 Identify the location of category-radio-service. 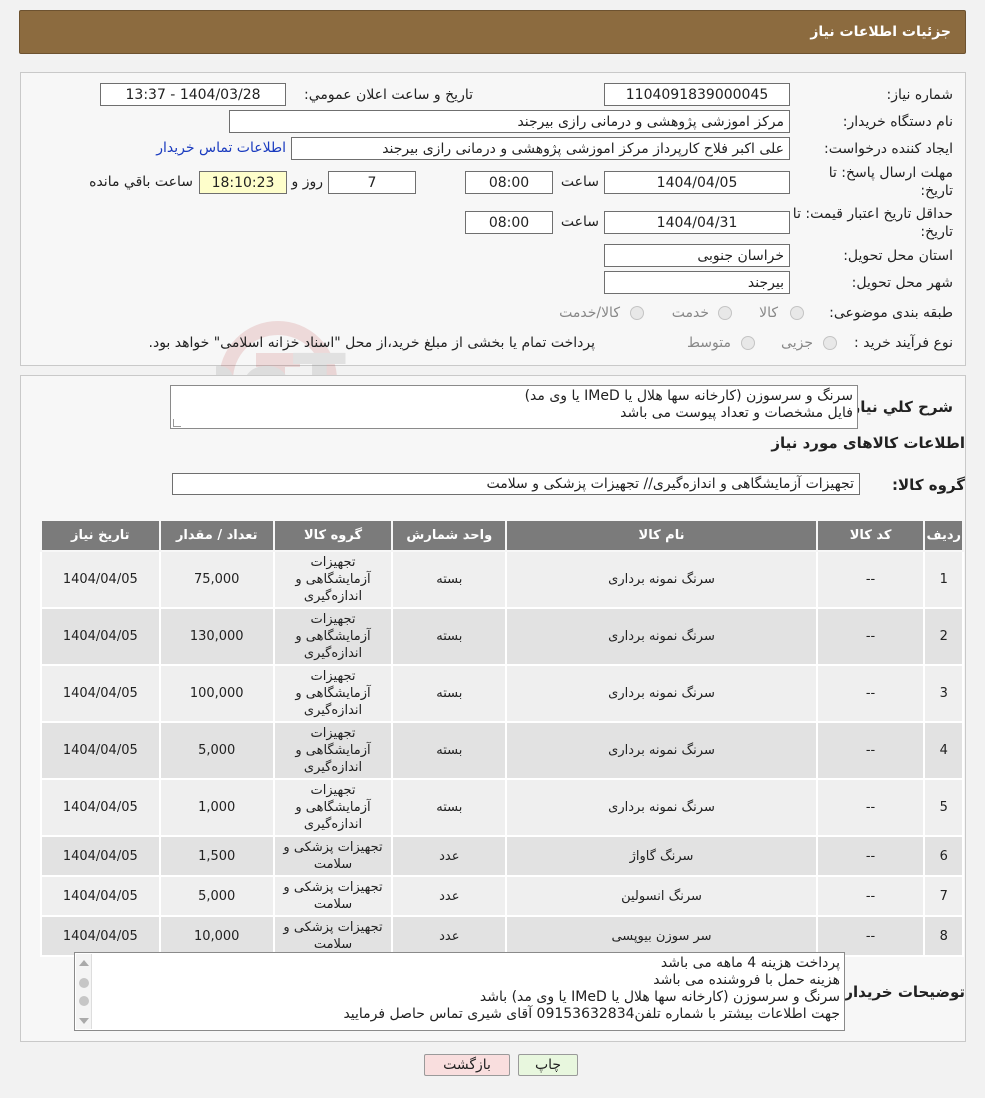
(725, 313).